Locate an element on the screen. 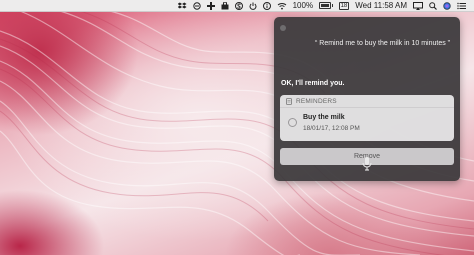 This screenshot has height=255, width=474. info-icon is located at coordinates (266, 6).